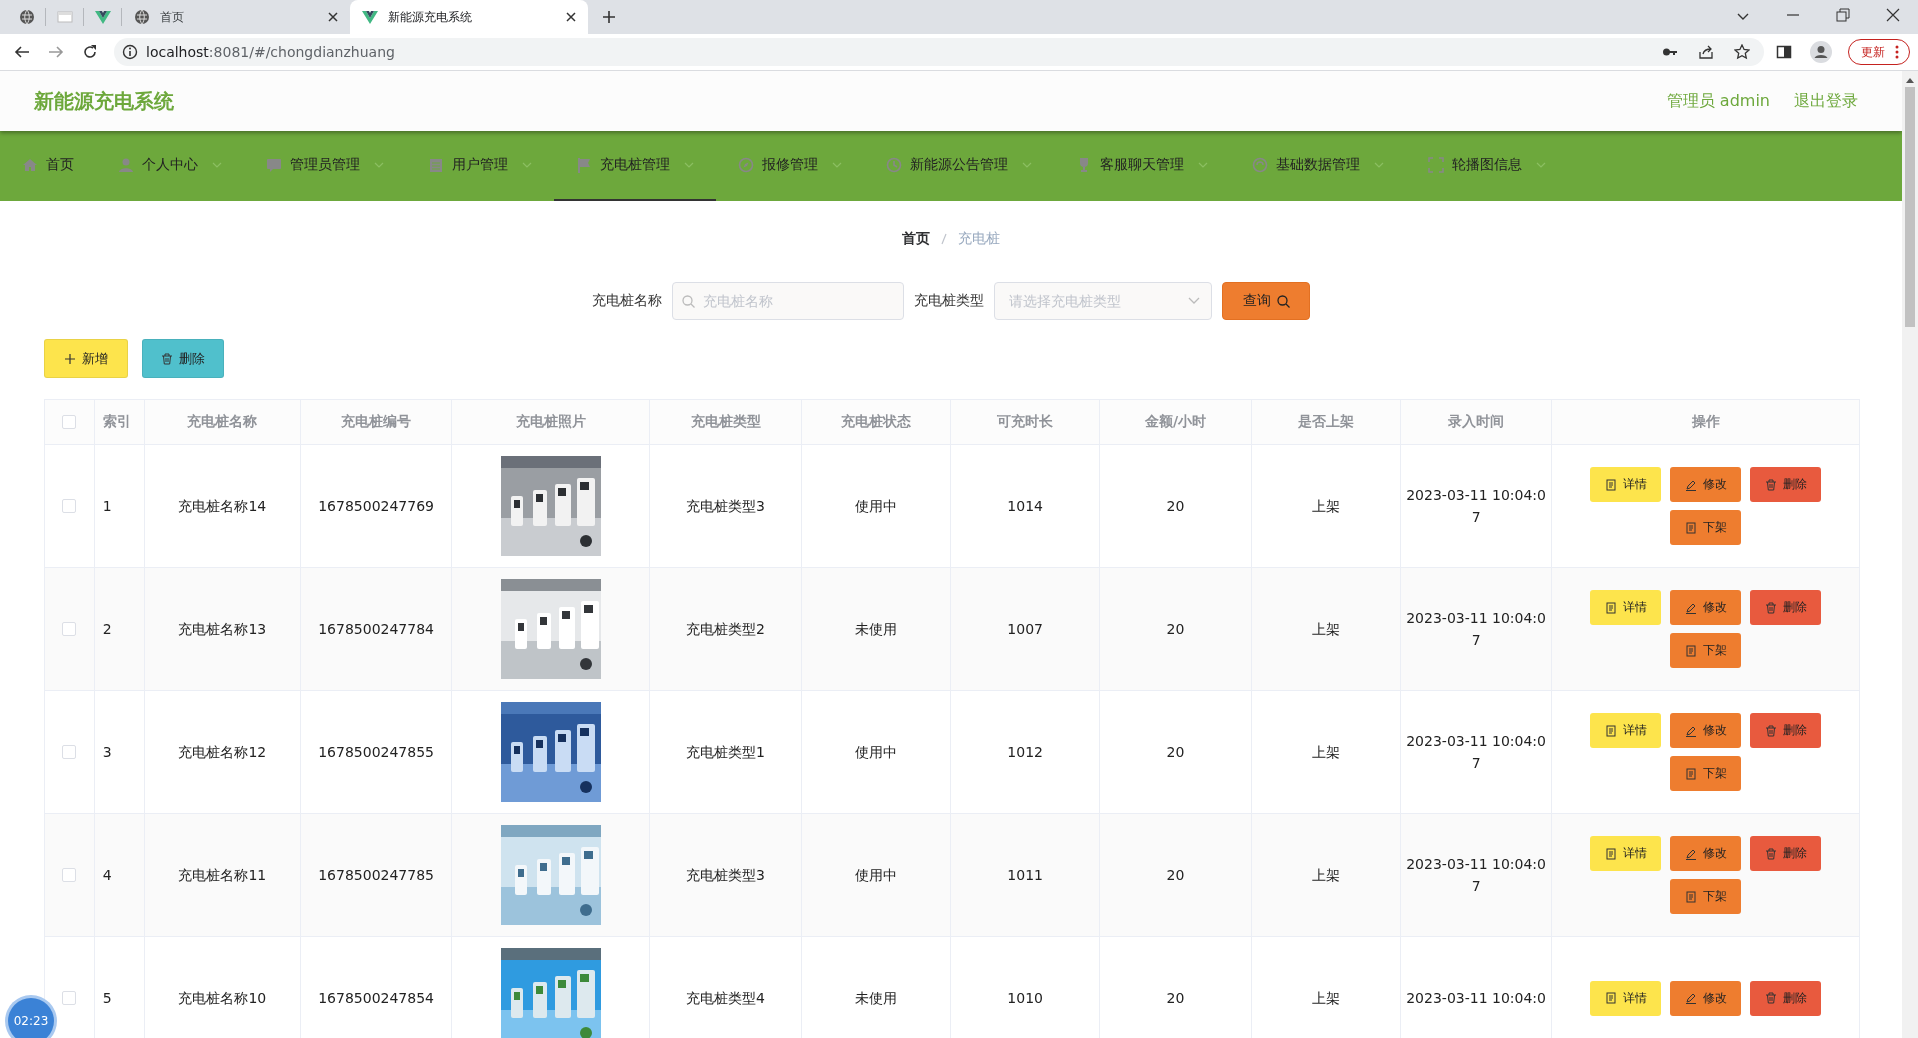 The width and height of the screenshot is (1918, 1038). What do you see at coordinates (1025, 998) in the screenshot?
I see `table-cell-text: 1010` at bounding box center [1025, 998].